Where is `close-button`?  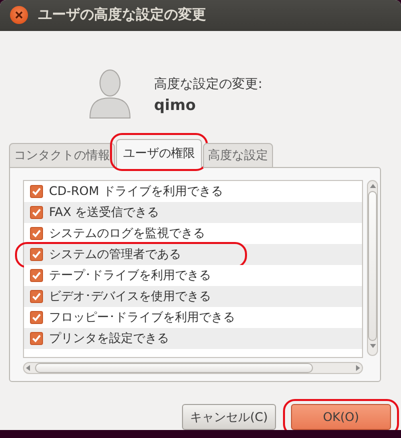 close-button is located at coordinates (19, 15).